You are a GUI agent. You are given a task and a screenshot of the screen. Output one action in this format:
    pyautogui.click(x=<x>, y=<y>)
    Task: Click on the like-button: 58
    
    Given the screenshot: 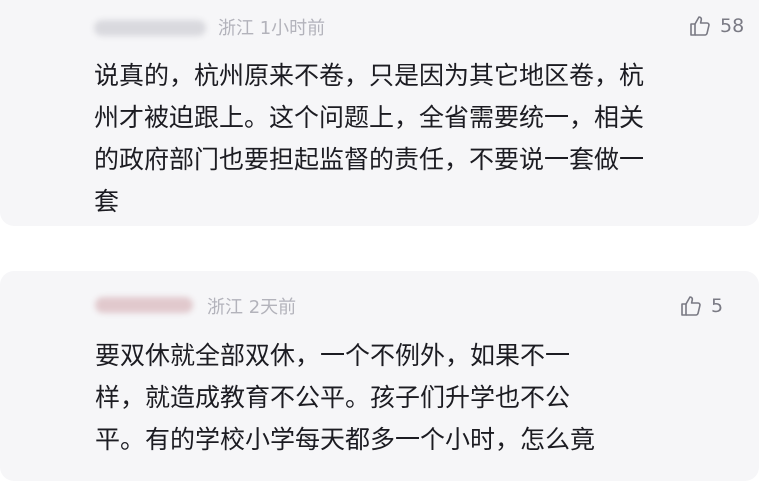 What is the action you would take?
    pyautogui.click(x=716, y=26)
    